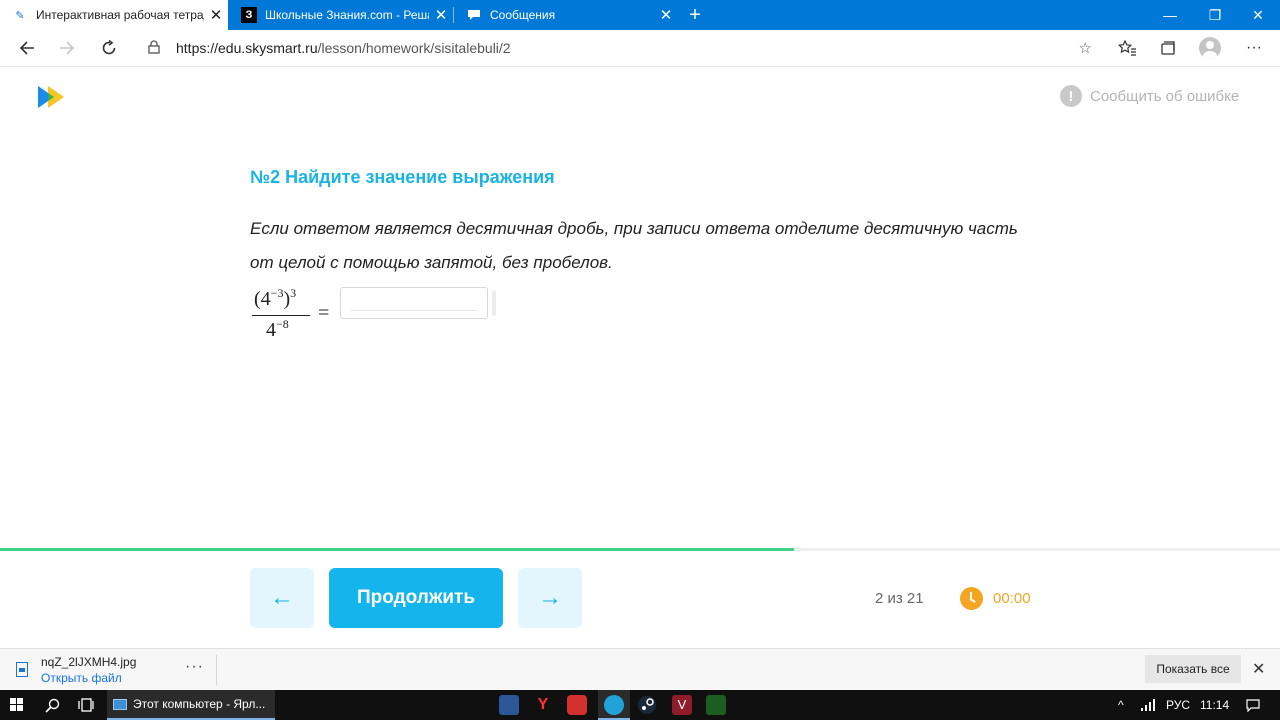 The image size is (1280, 720). I want to click on favorite-star-icon: ☆, so click(1085, 48).